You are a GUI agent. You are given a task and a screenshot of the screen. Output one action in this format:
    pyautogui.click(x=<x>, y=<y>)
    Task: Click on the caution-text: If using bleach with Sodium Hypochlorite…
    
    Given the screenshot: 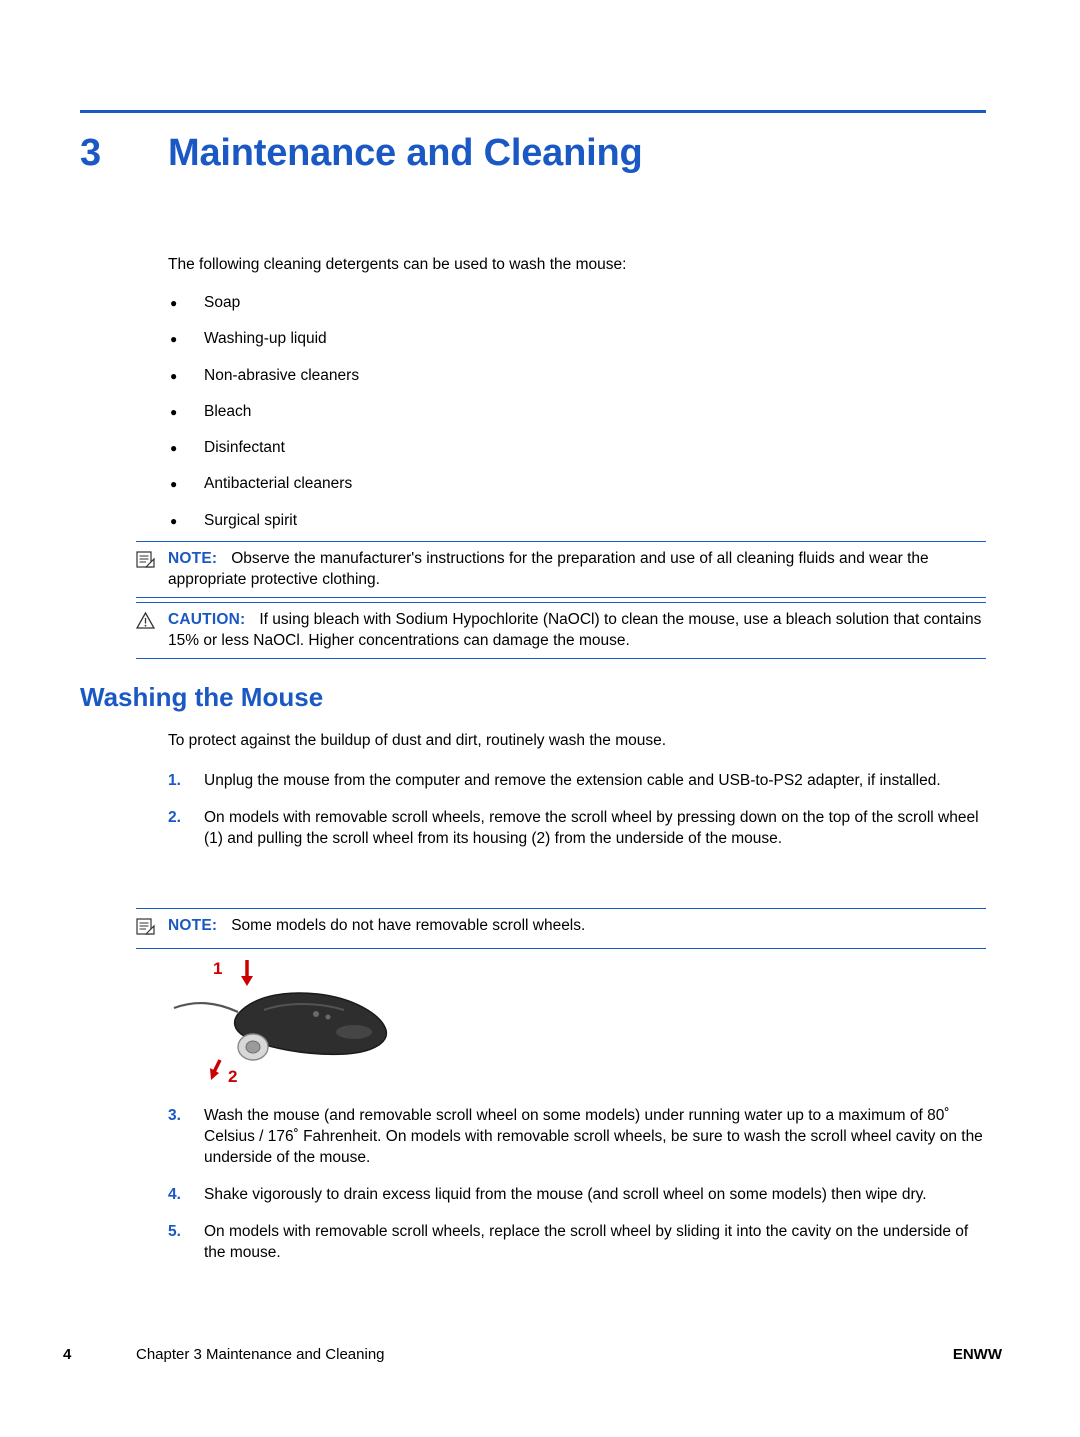 What is the action you would take?
    pyautogui.click(x=575, y=630)
    